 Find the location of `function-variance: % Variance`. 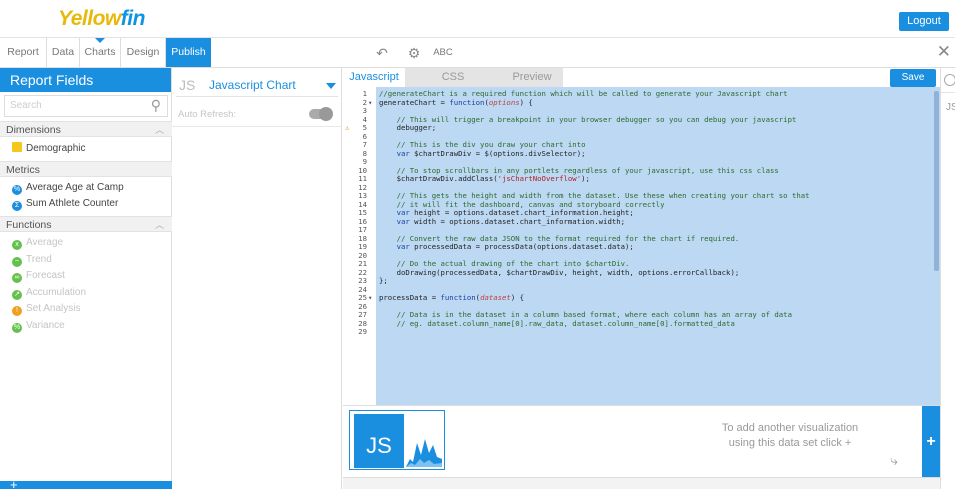

function-variance: % Variance is located at coordinates (38, 326).